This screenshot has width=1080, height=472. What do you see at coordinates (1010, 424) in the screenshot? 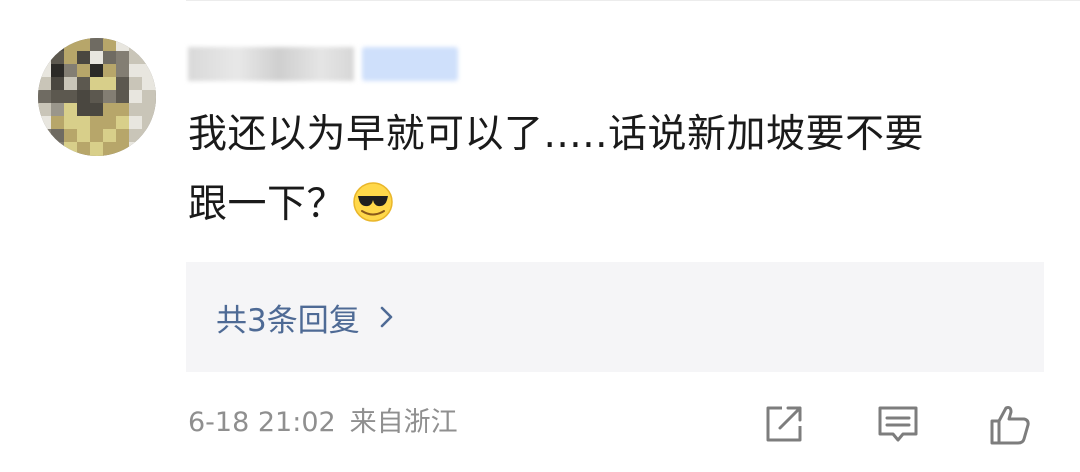
I see `like-icon` at bounding box center [1010, 424].